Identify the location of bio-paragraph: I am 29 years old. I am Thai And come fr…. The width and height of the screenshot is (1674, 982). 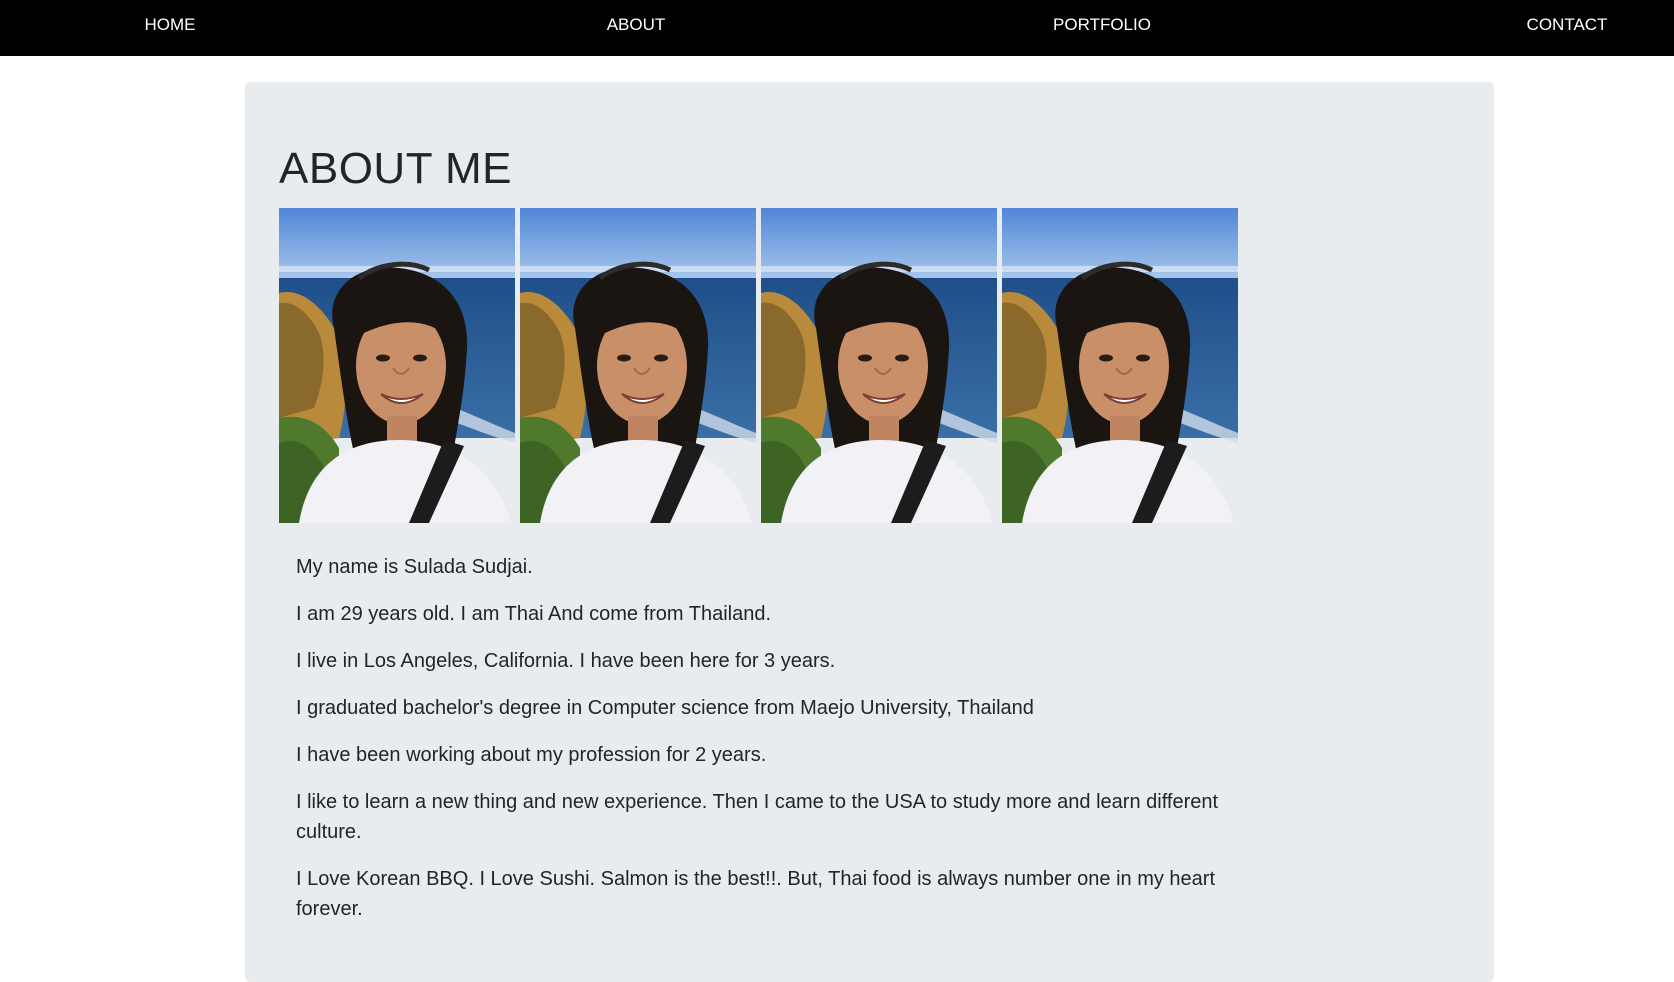
(534, 614).